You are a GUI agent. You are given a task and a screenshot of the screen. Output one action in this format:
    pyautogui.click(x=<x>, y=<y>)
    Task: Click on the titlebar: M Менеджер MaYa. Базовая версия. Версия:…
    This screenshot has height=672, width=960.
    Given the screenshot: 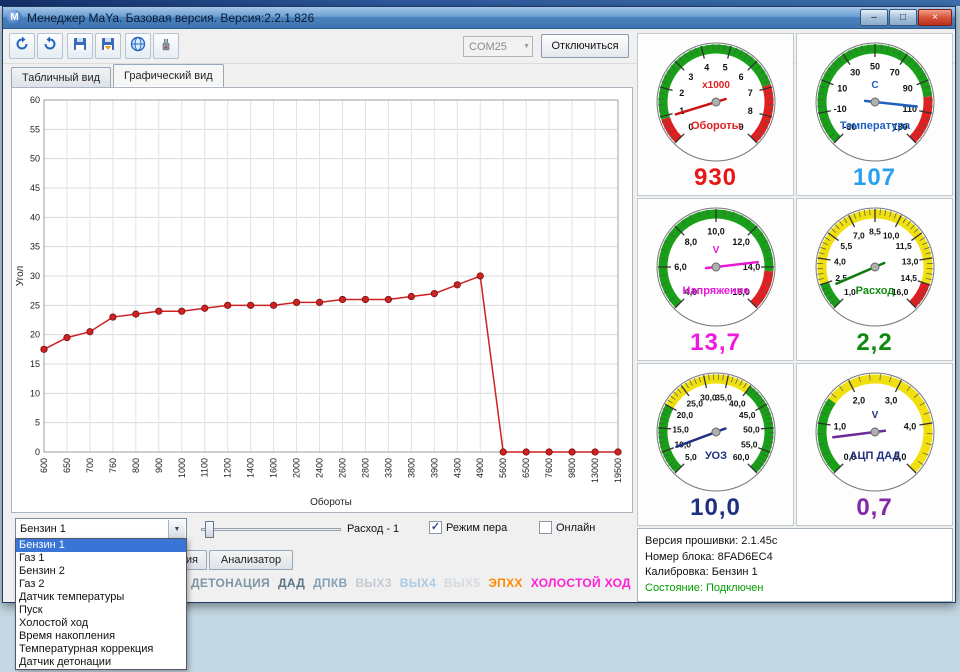 What is the action you would take?
    pyautogui.click(x=479, y=18)
    